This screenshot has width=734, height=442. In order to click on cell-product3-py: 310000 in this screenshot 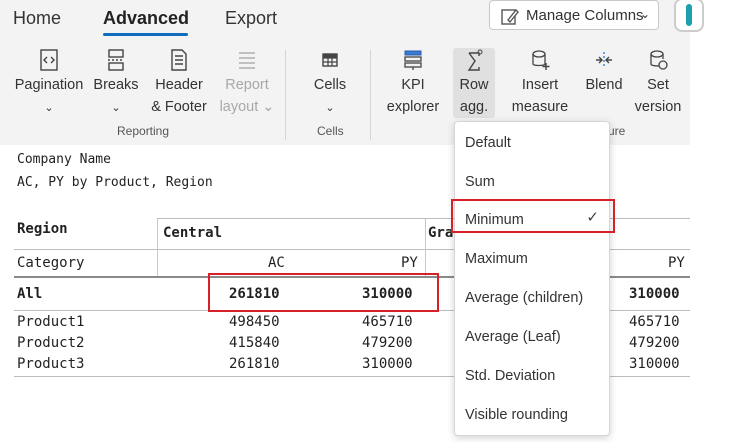, I will do `click(387, 364)`.